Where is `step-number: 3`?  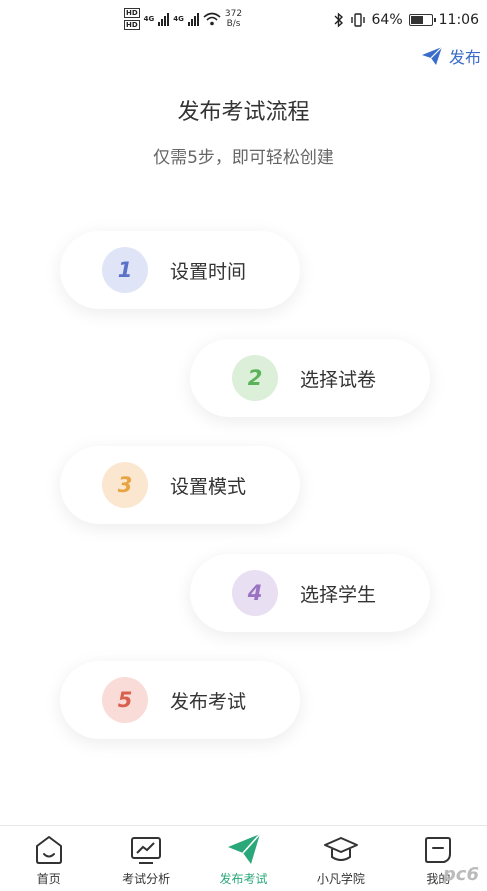 step-number: 3 is located at coordinates (125, 485).